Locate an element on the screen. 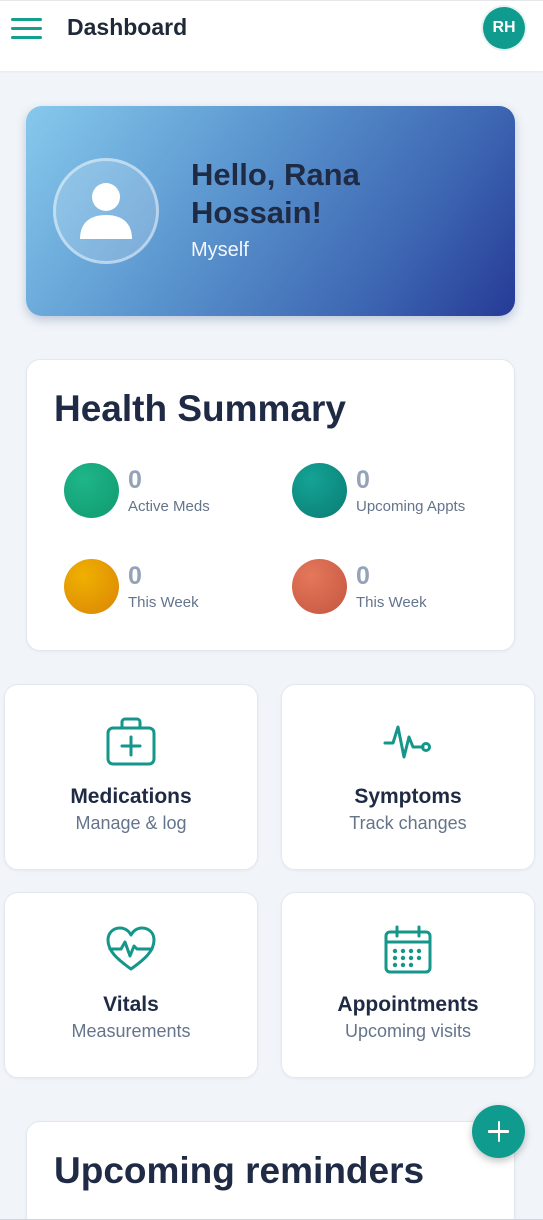  upcoming-reminders-title: Upcoming reminders is located at coordinates (239, 1170).